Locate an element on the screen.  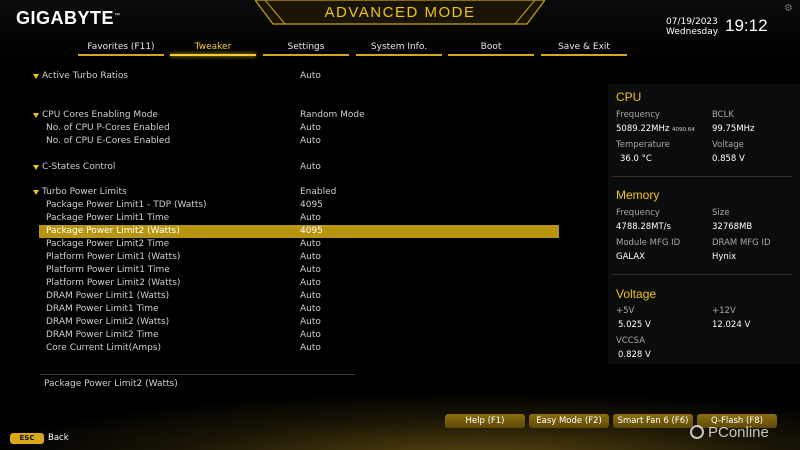
setting-cpu-cores-enabling-mode: CPU Cores Enabling Mode Random Mode is located at coordinates (297, 115).